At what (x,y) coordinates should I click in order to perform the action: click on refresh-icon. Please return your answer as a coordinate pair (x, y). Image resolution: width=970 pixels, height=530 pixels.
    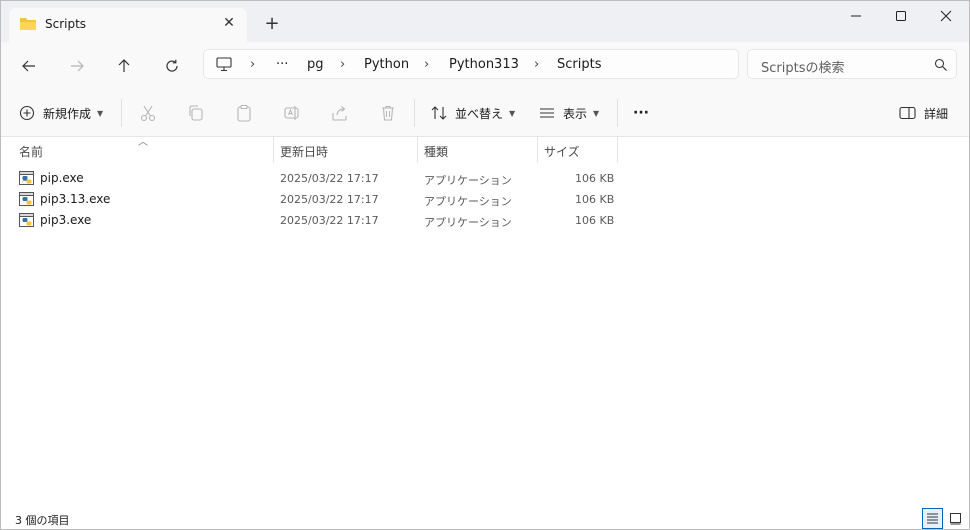
    Looking at the image, I should click on (172, 65).